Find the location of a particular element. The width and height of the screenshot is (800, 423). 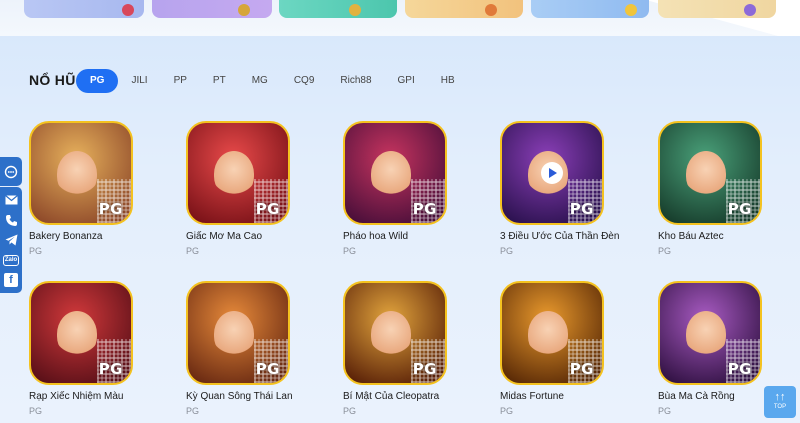

game-card: PG Kho Báu Aztec PG is located at coordinates (729, 188).